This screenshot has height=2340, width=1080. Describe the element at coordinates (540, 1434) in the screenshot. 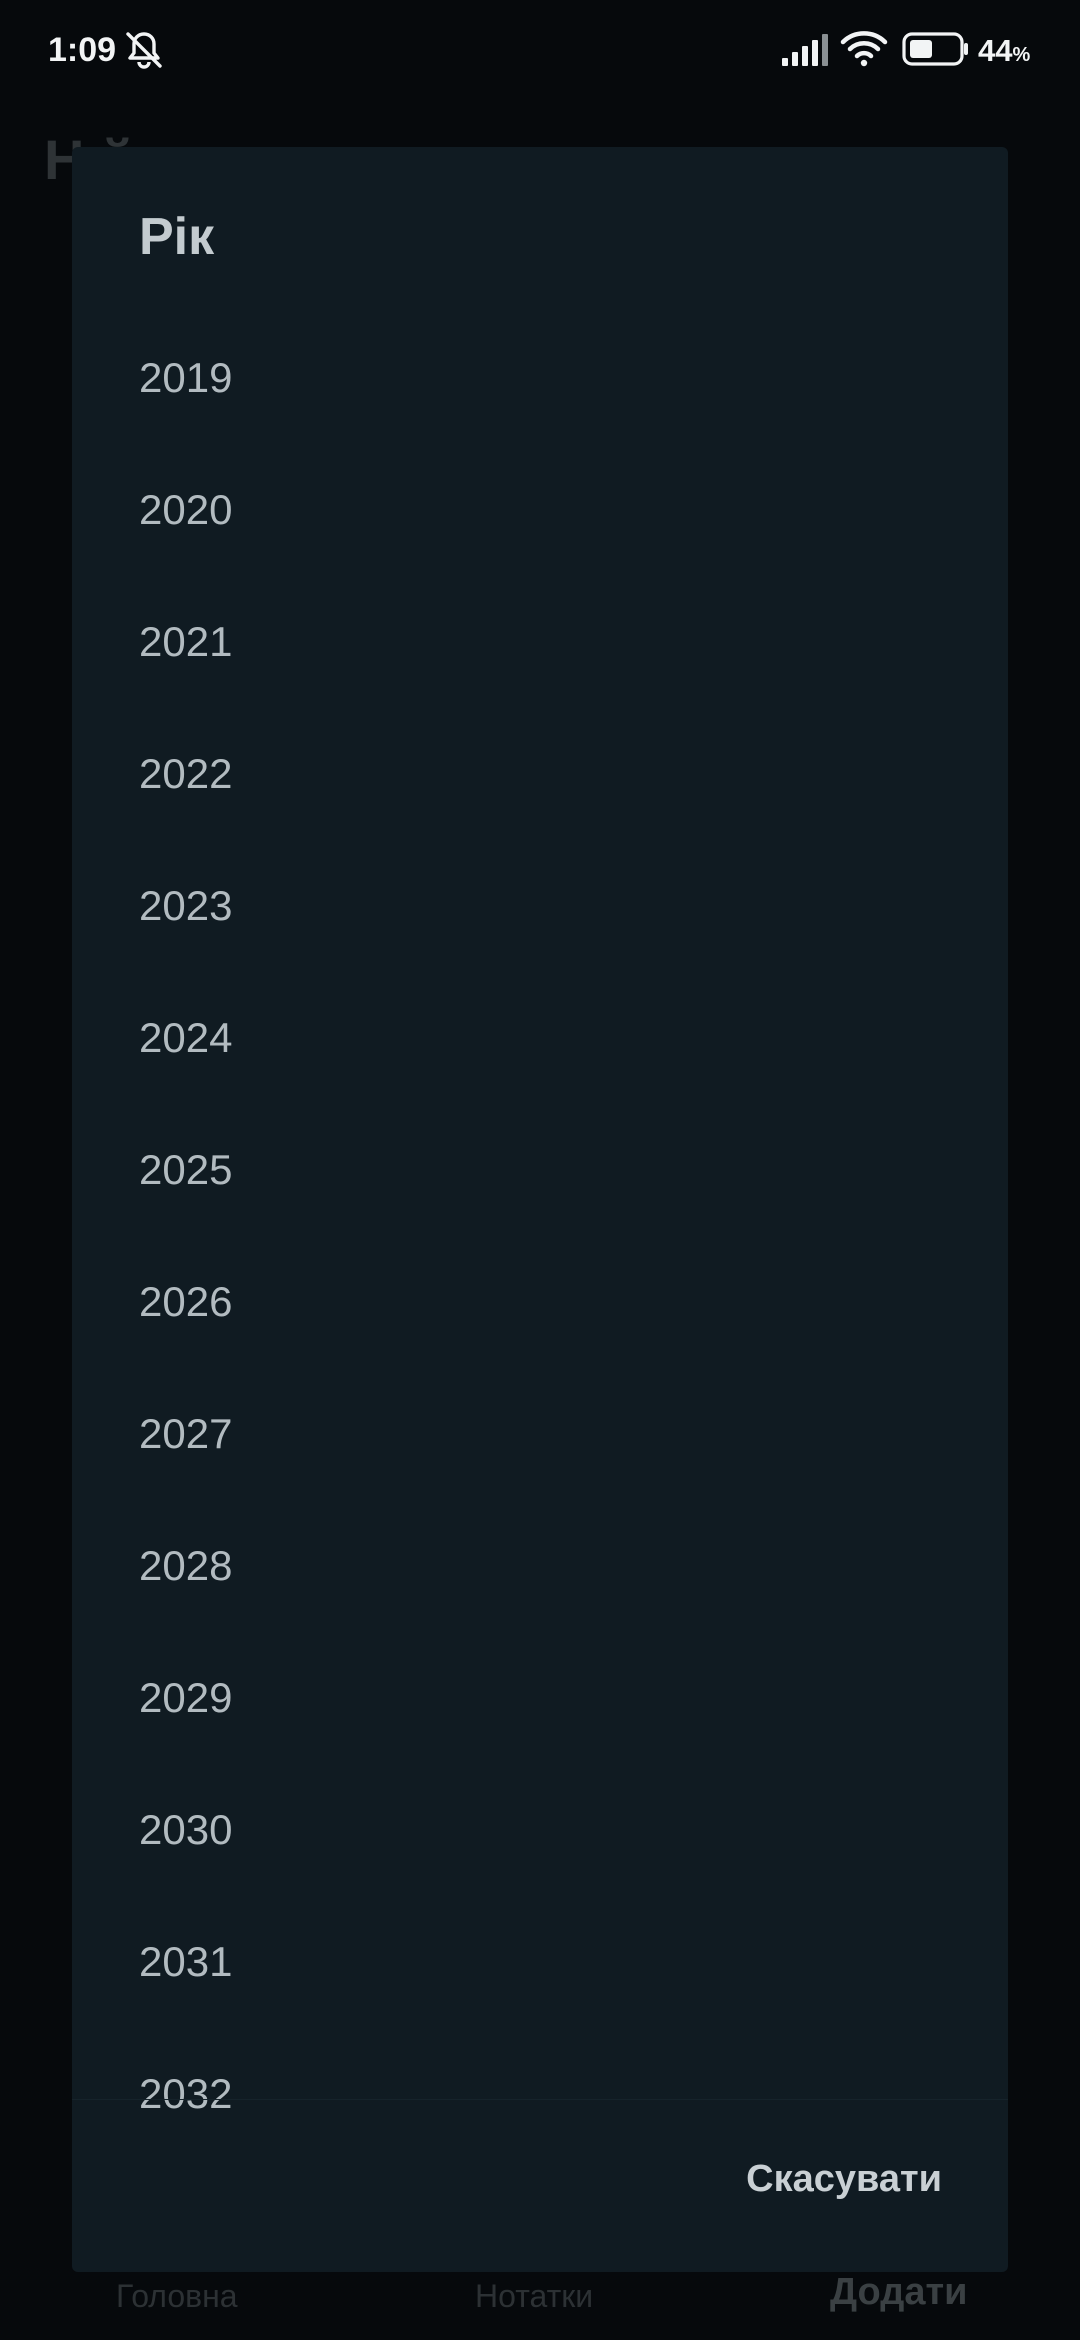

I see `year-option: 2027` at that location.